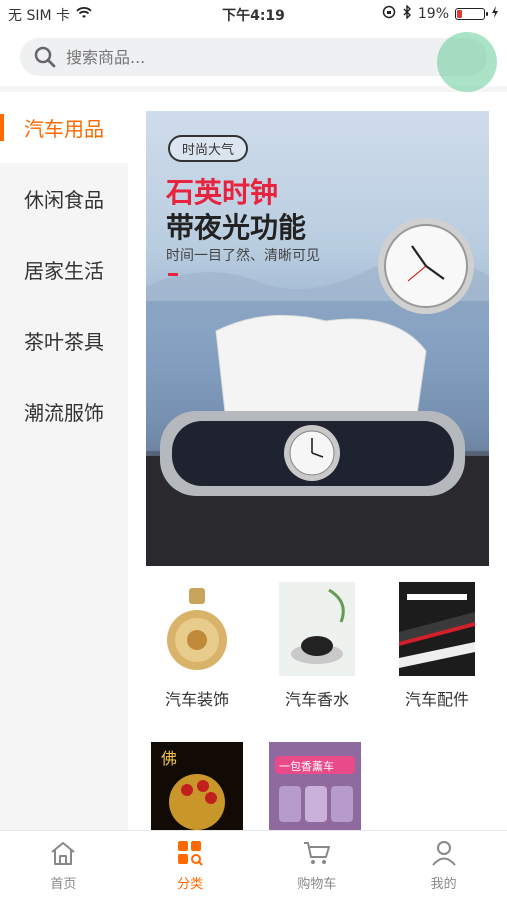  What do you see at coordinates (317, 629) in the screenshot?
I see `air-freshener-image` at bounding box center [317, 629].